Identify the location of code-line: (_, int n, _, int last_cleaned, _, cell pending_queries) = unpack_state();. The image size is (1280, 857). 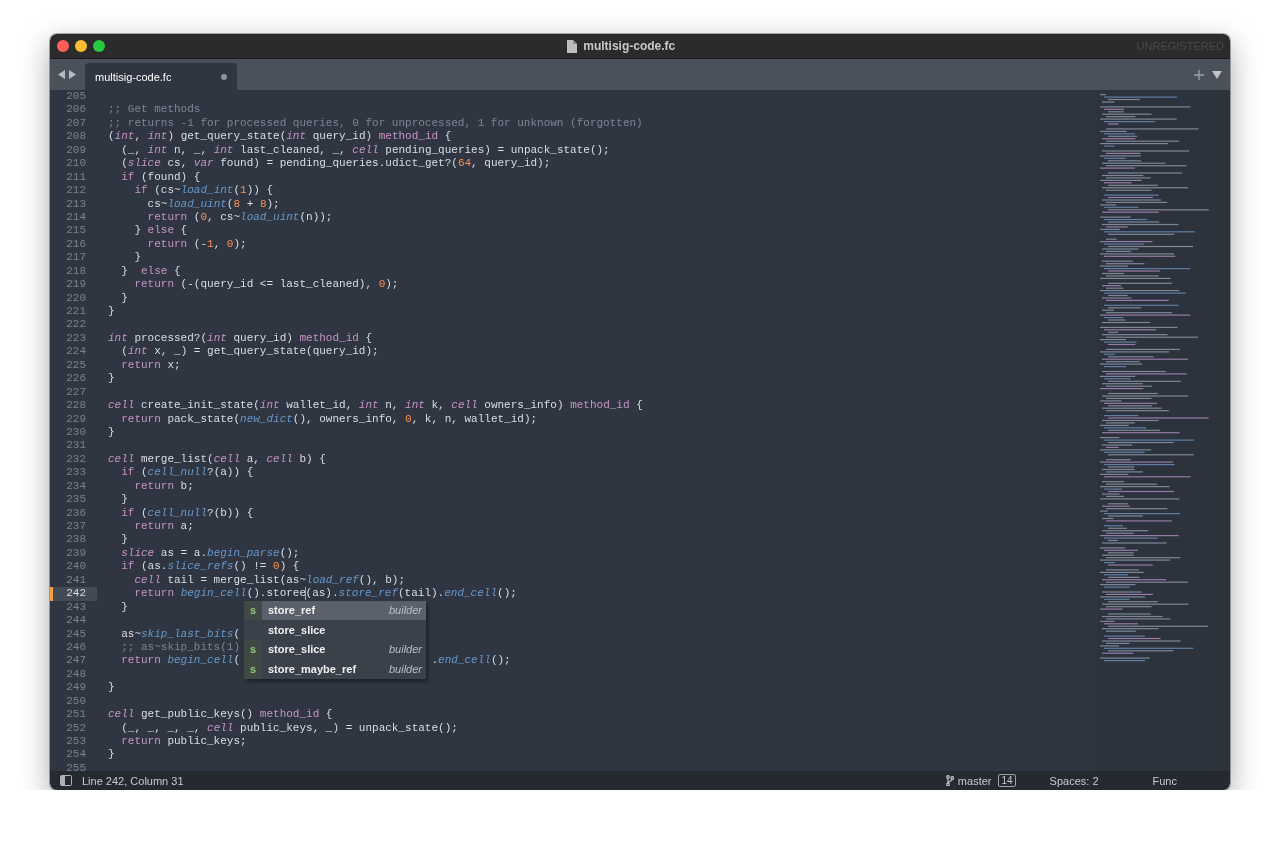
(365, 150).